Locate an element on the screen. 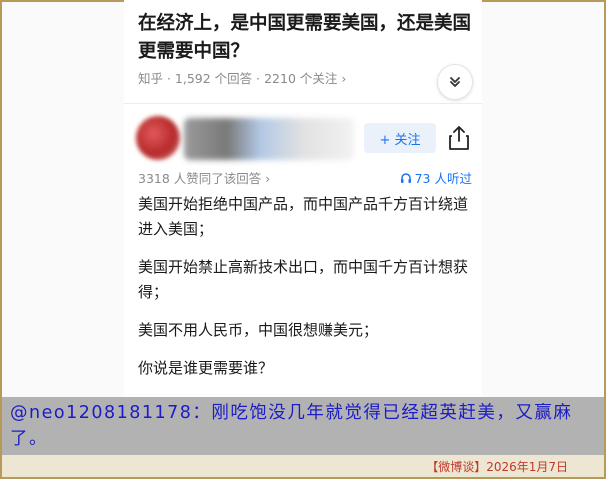 Image resolution: width=606 pixels, height=479 pixels. weibo-caption: @neo1208181178：刚吃饱没几年就觉得已经超英赶美，又赢麻了。 is located at coordinates (303, 426).